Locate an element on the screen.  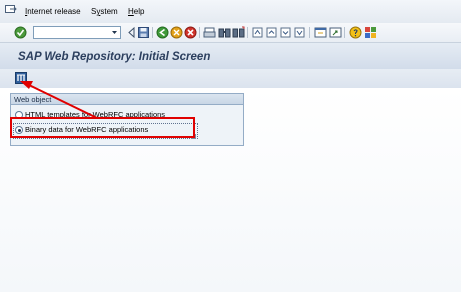
menu-internet-release: Internet release is located at coordinates (53, 11).